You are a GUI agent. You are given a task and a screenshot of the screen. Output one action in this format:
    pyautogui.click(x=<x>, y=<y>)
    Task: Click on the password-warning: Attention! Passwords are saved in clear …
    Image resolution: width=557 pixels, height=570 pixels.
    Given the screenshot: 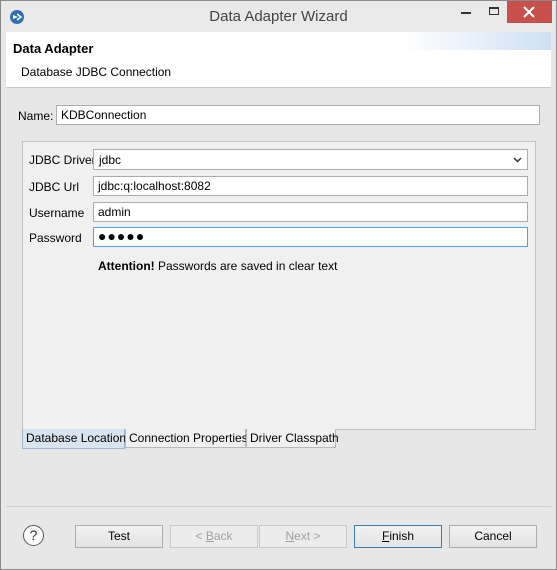 What is the action you would take?
    pyautogui.click(x=217, y=266)
    